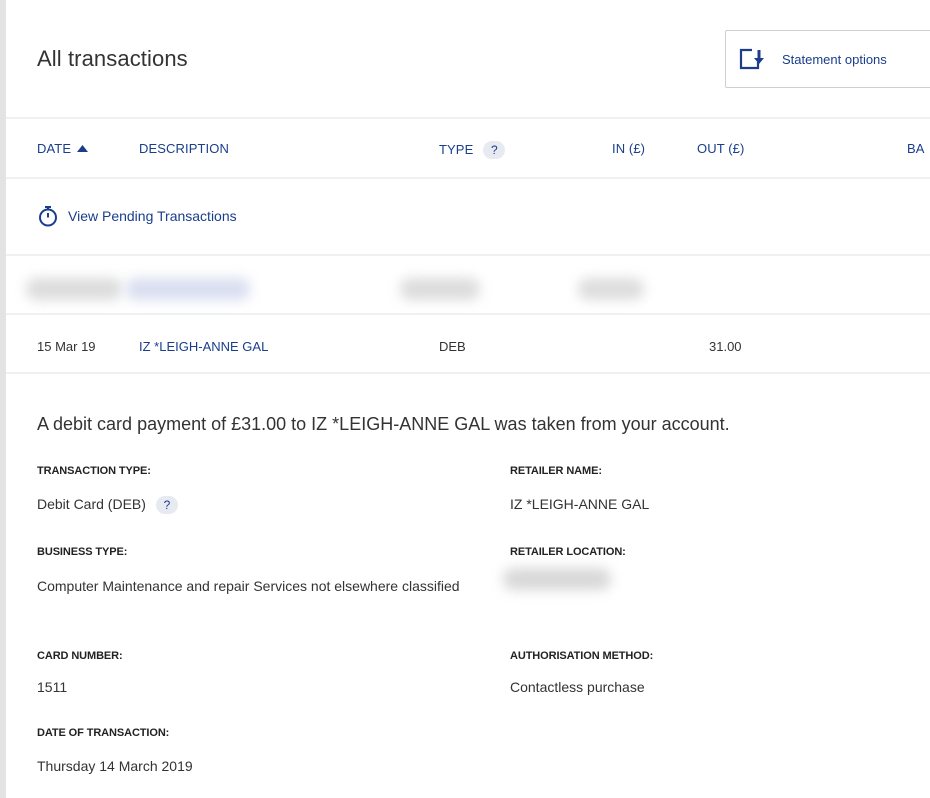  I want to click on date-of-transaction-value: Thursday 14 March 2019, so click(115, 766).